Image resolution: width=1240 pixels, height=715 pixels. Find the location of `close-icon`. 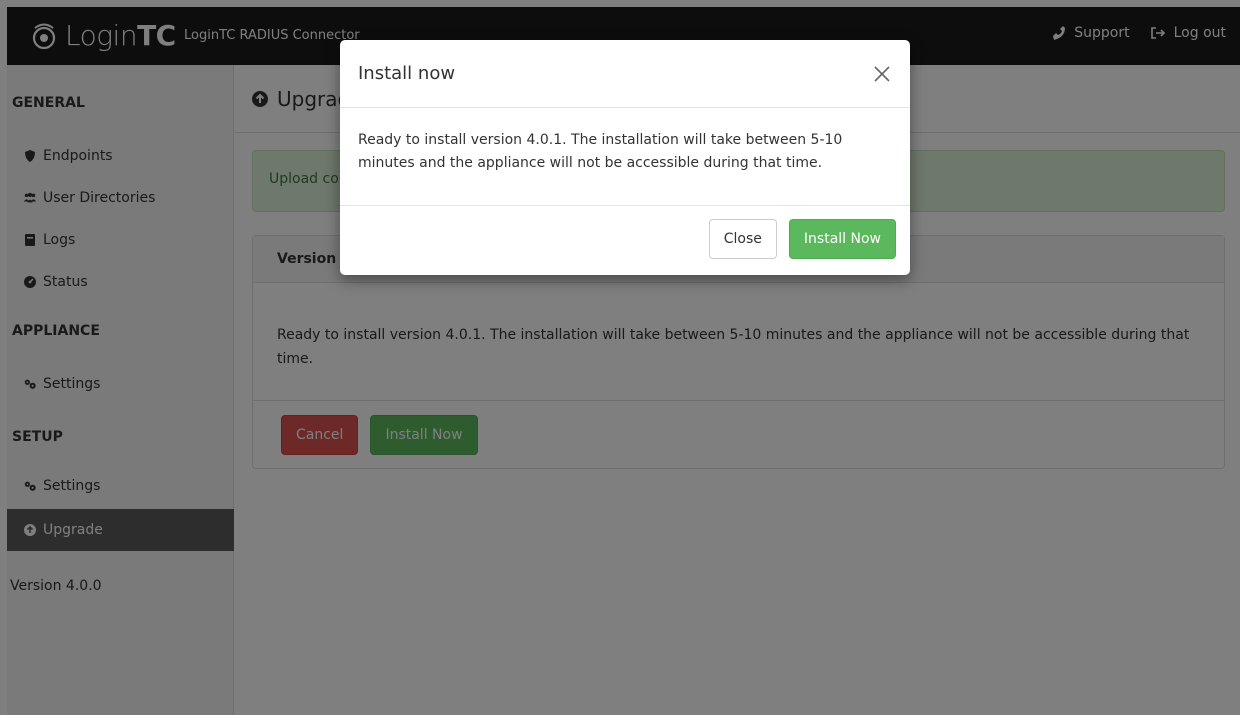

close-icon is located at coordinates (882, 74).